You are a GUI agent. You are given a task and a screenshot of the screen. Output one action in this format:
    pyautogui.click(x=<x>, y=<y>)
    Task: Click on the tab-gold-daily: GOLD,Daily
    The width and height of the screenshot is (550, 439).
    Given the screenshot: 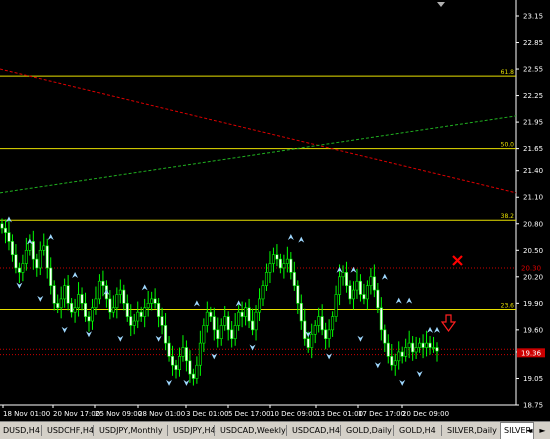 What is the action you would take?
    pyautogui.click(x=369, y=430)
    